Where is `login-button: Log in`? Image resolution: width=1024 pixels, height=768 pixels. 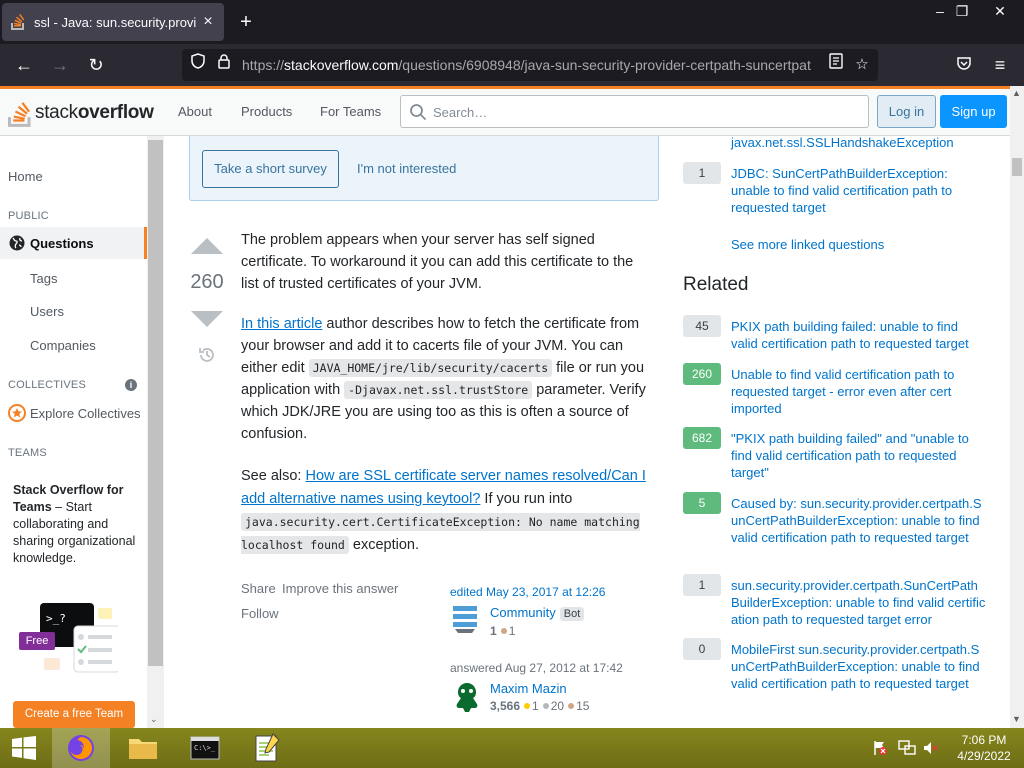
login-button: Log in is located at coordinates (906, 111).